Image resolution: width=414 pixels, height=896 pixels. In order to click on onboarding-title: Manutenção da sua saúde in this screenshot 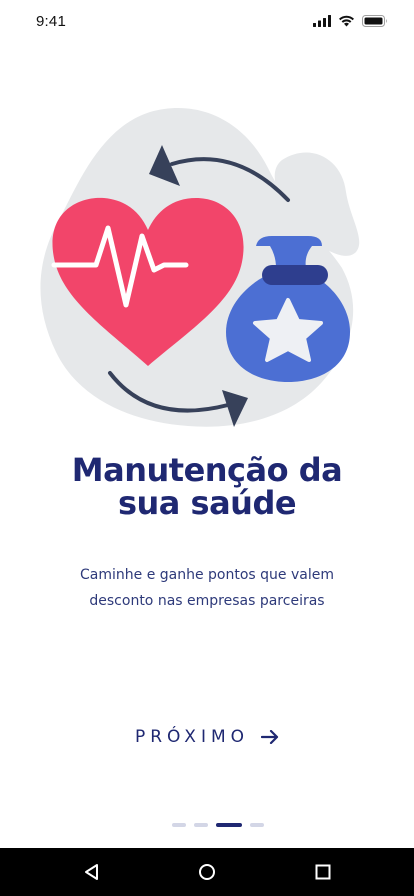, I will do `click(207, 487)`.